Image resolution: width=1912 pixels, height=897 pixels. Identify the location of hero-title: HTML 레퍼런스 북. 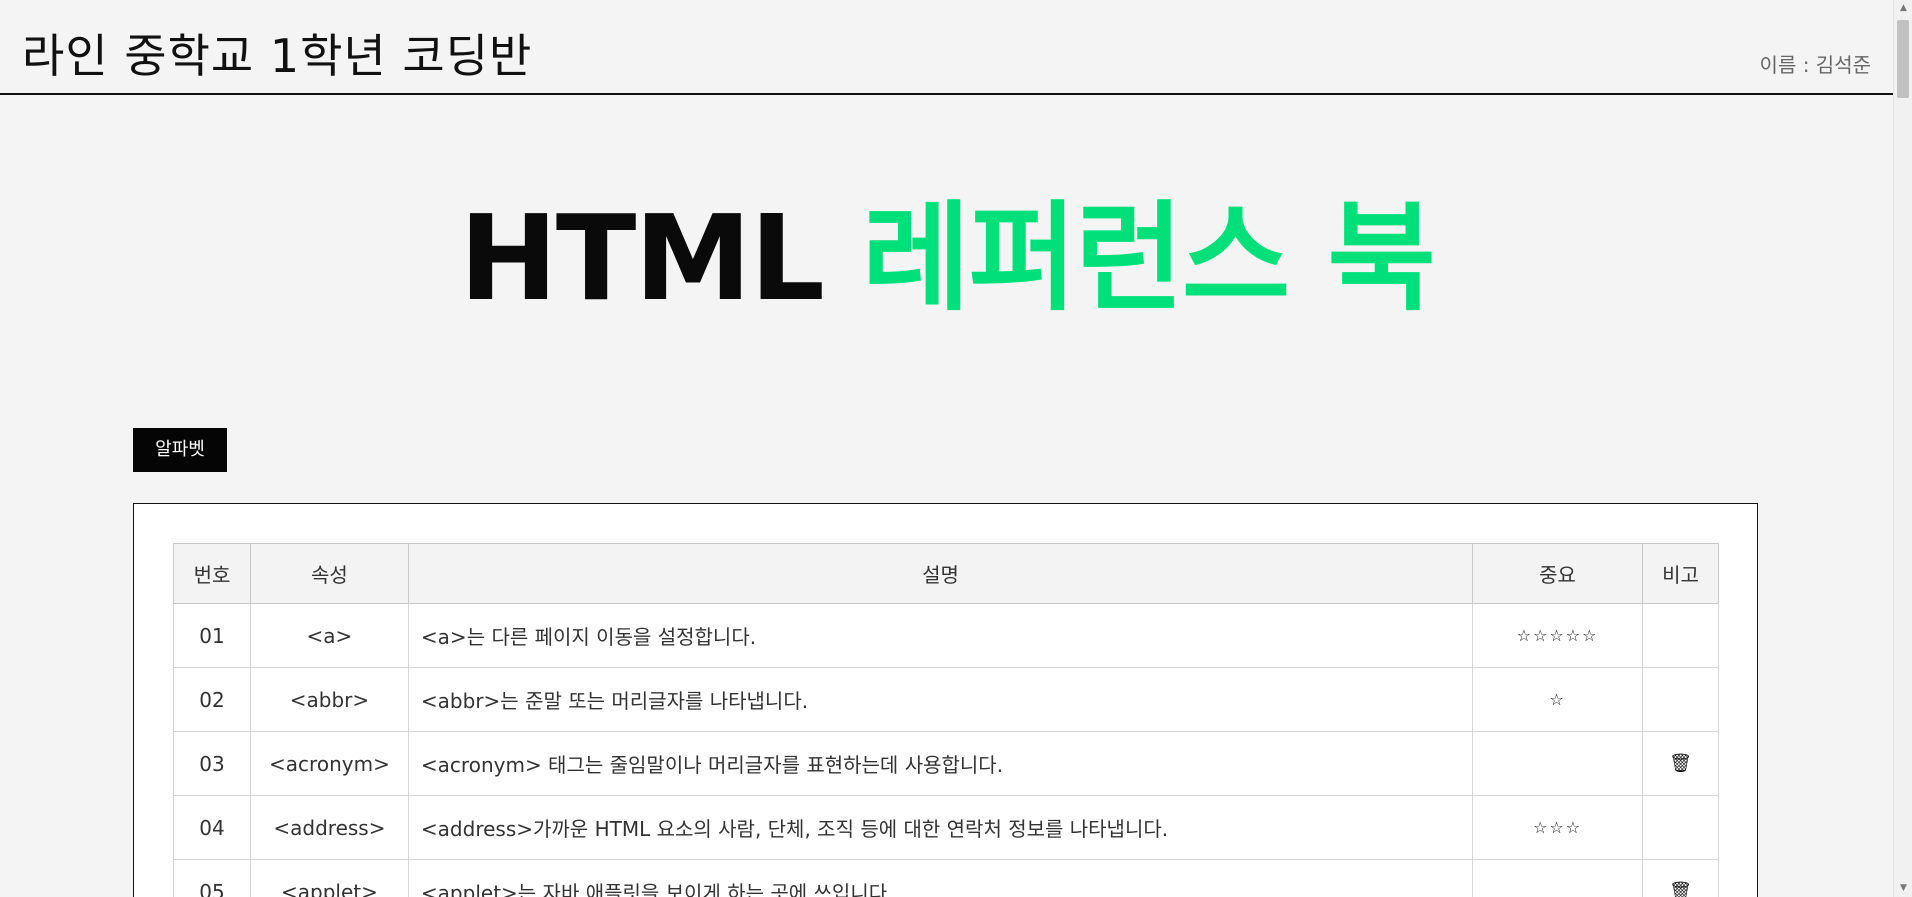
(946, 258).